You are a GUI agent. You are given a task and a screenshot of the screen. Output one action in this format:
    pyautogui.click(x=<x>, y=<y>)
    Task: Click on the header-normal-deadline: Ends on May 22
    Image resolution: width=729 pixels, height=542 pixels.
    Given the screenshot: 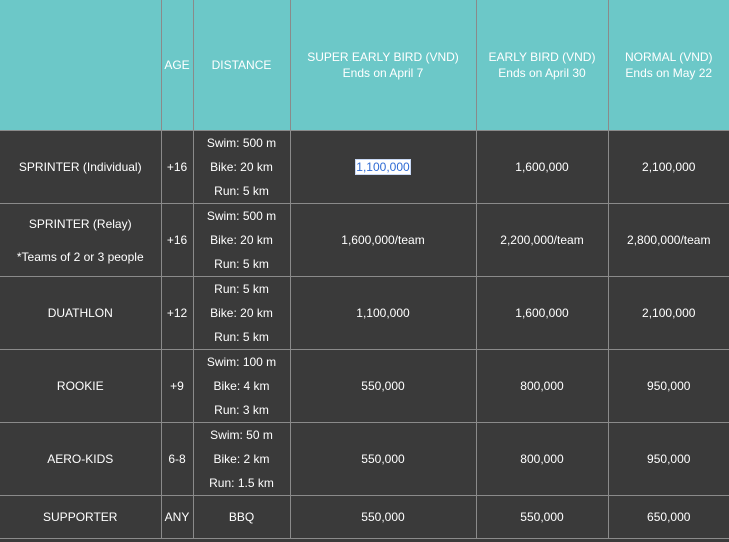 What is the action you would take?
    pyautogui.click(x=669, y=73)
    